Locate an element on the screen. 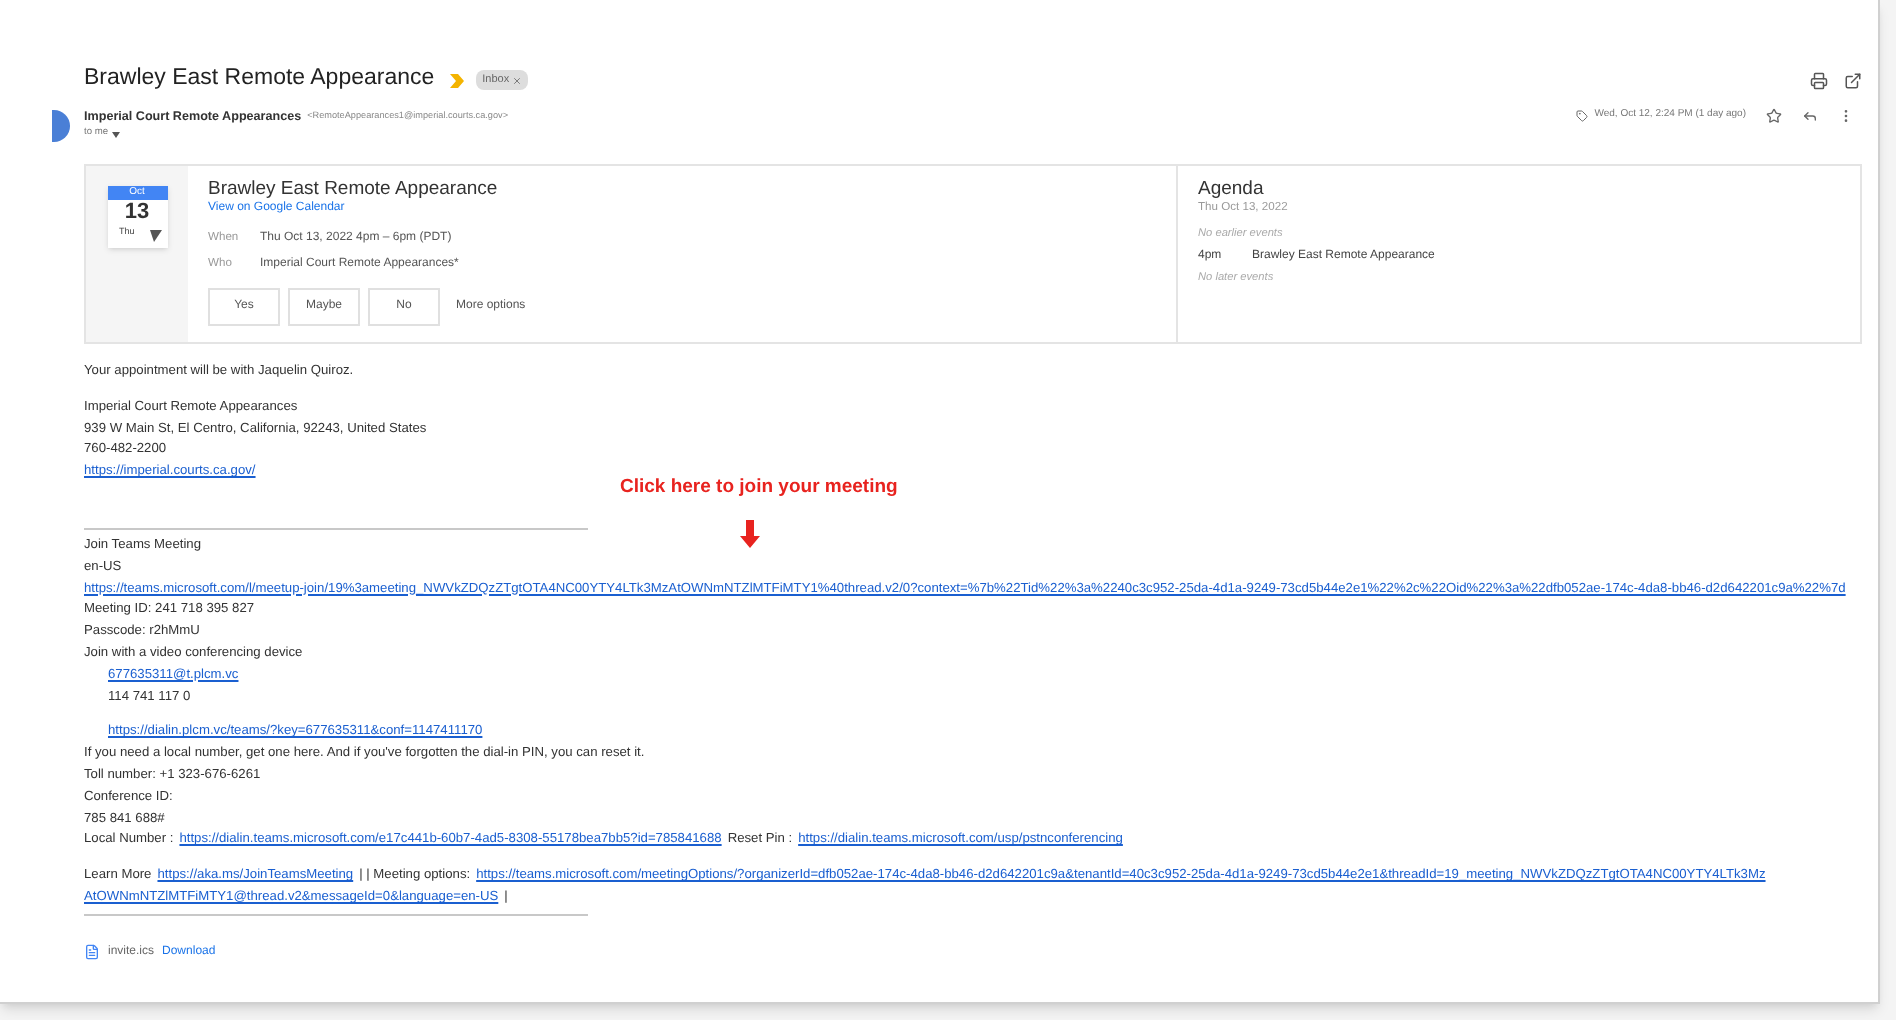  dropdown-caret-icon is located at coordinates (116, 134).